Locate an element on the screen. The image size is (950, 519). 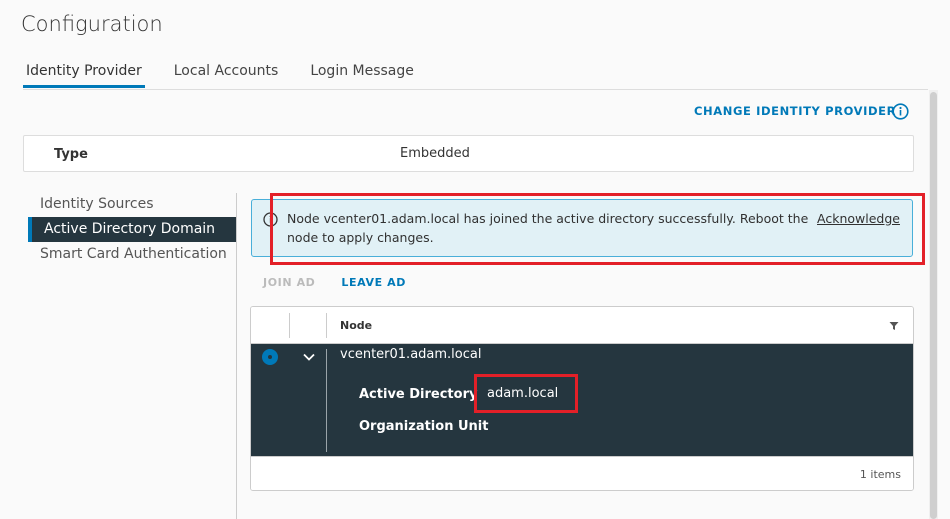
nav-item-active-directory-domain: Active Directory Domain is located at coordinates (132, 229).